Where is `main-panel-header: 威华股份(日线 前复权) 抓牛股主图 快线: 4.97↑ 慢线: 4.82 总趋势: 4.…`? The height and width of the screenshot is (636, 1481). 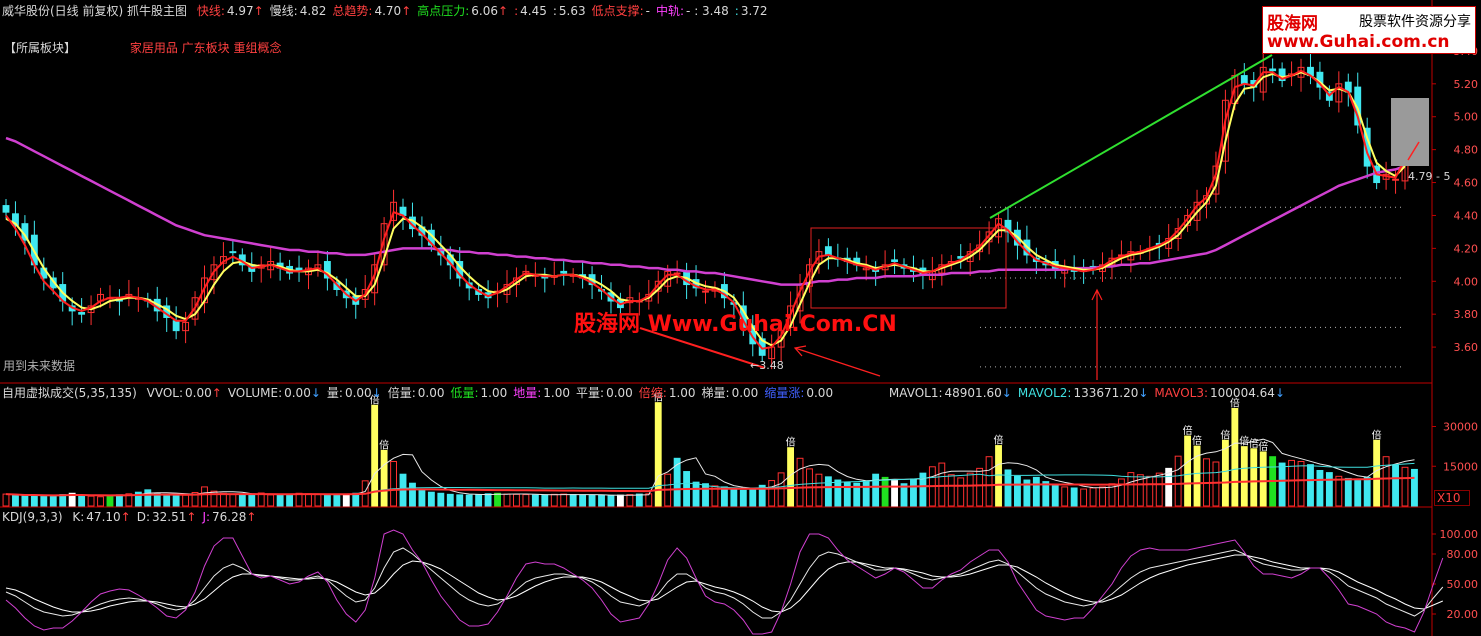 main-panel-header: 威华股份(日线 前复权) 抓牛股主图 快线: 4.97↑ 慢线: 4.82 总趋势: 4.… is located at coordinates (391, 11).